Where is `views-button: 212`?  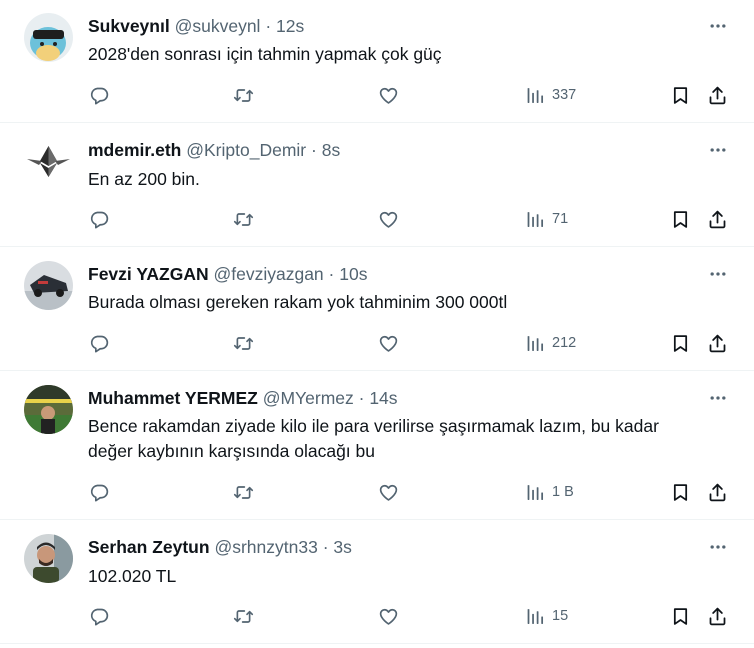 views-button: 212 is located at coordinates (550, 343).